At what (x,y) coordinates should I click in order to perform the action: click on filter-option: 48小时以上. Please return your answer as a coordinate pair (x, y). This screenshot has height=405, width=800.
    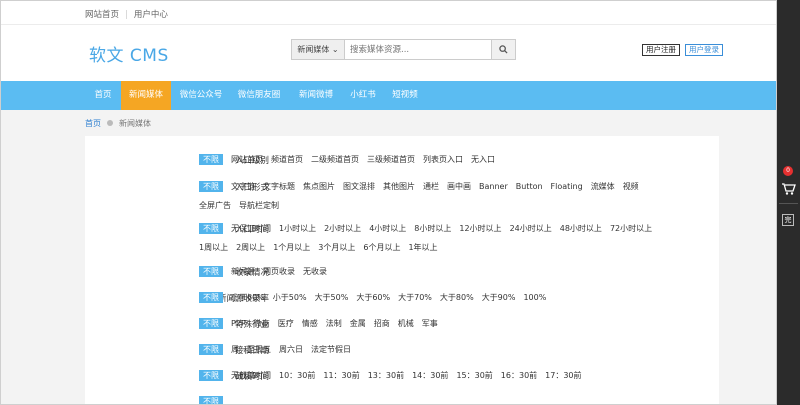
    Looking at the image, I should click on (581, 228).